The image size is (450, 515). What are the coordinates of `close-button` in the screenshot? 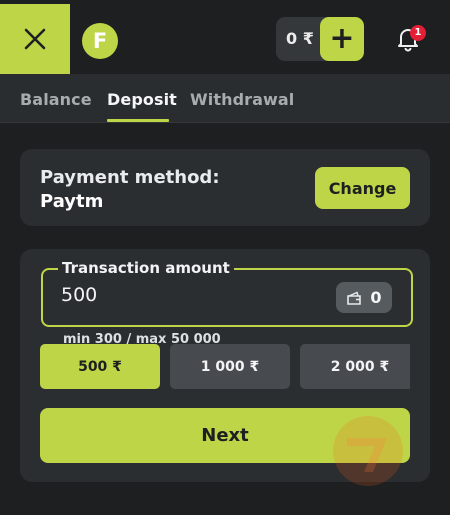 It's located at (35, 39).